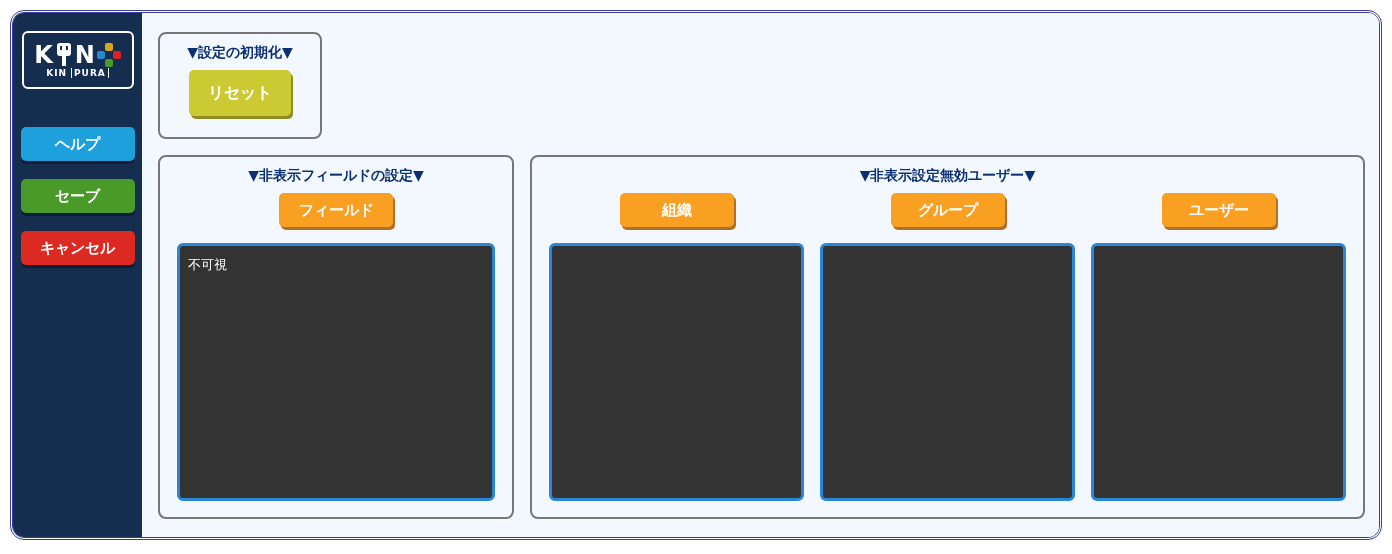 The height and width of the screenshot is (554, 1392). I want to click on logo-letter: K, so click(43, 55).